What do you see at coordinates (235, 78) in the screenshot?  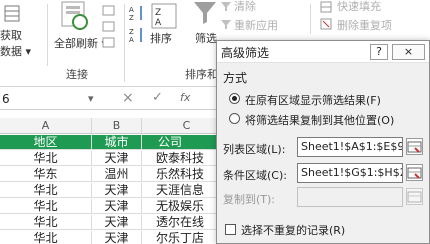 I see `method-label: 方式` at bounding box center [235, 78].